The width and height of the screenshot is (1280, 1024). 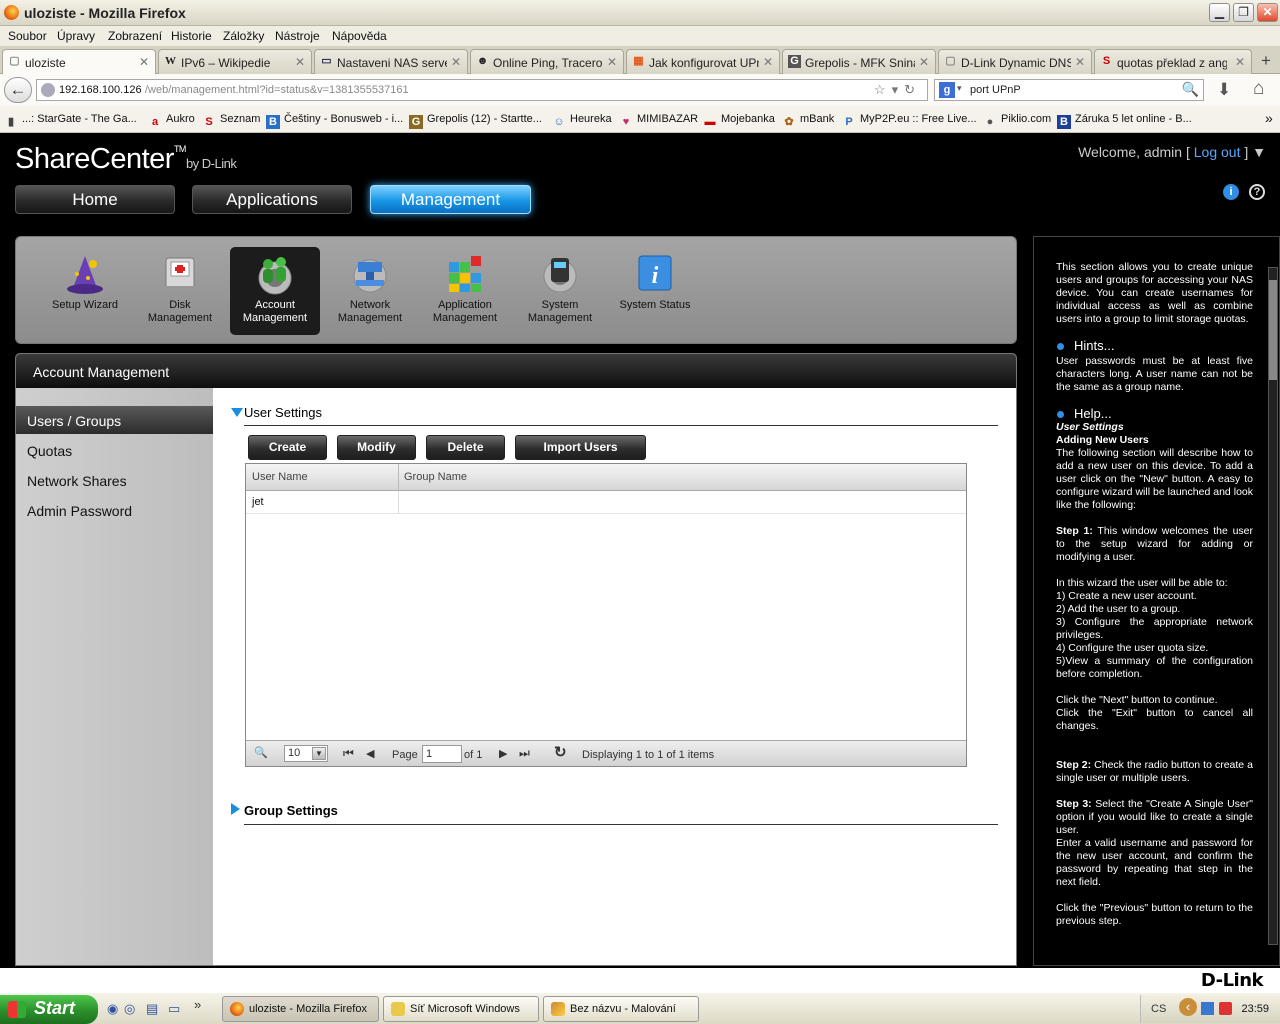 I want to click on bookmarks-more-button: », so click(x=1269, y=118).